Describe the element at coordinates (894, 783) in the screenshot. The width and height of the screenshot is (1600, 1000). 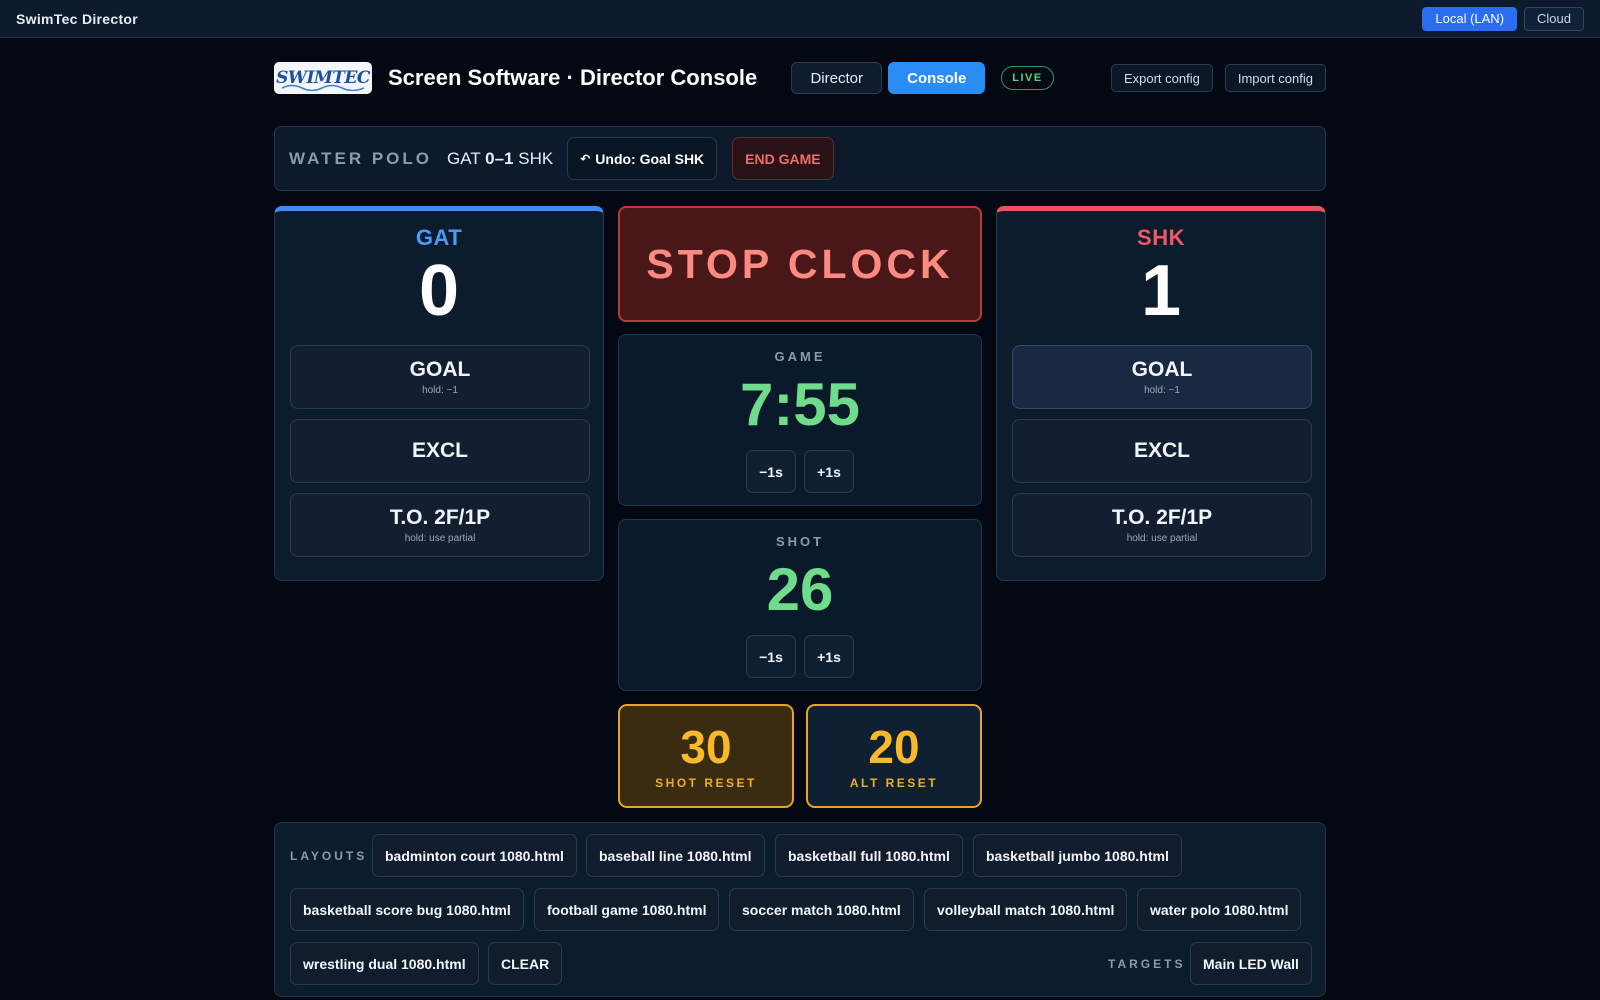
I see `alt-reset-label: ALT RESET` at that location.